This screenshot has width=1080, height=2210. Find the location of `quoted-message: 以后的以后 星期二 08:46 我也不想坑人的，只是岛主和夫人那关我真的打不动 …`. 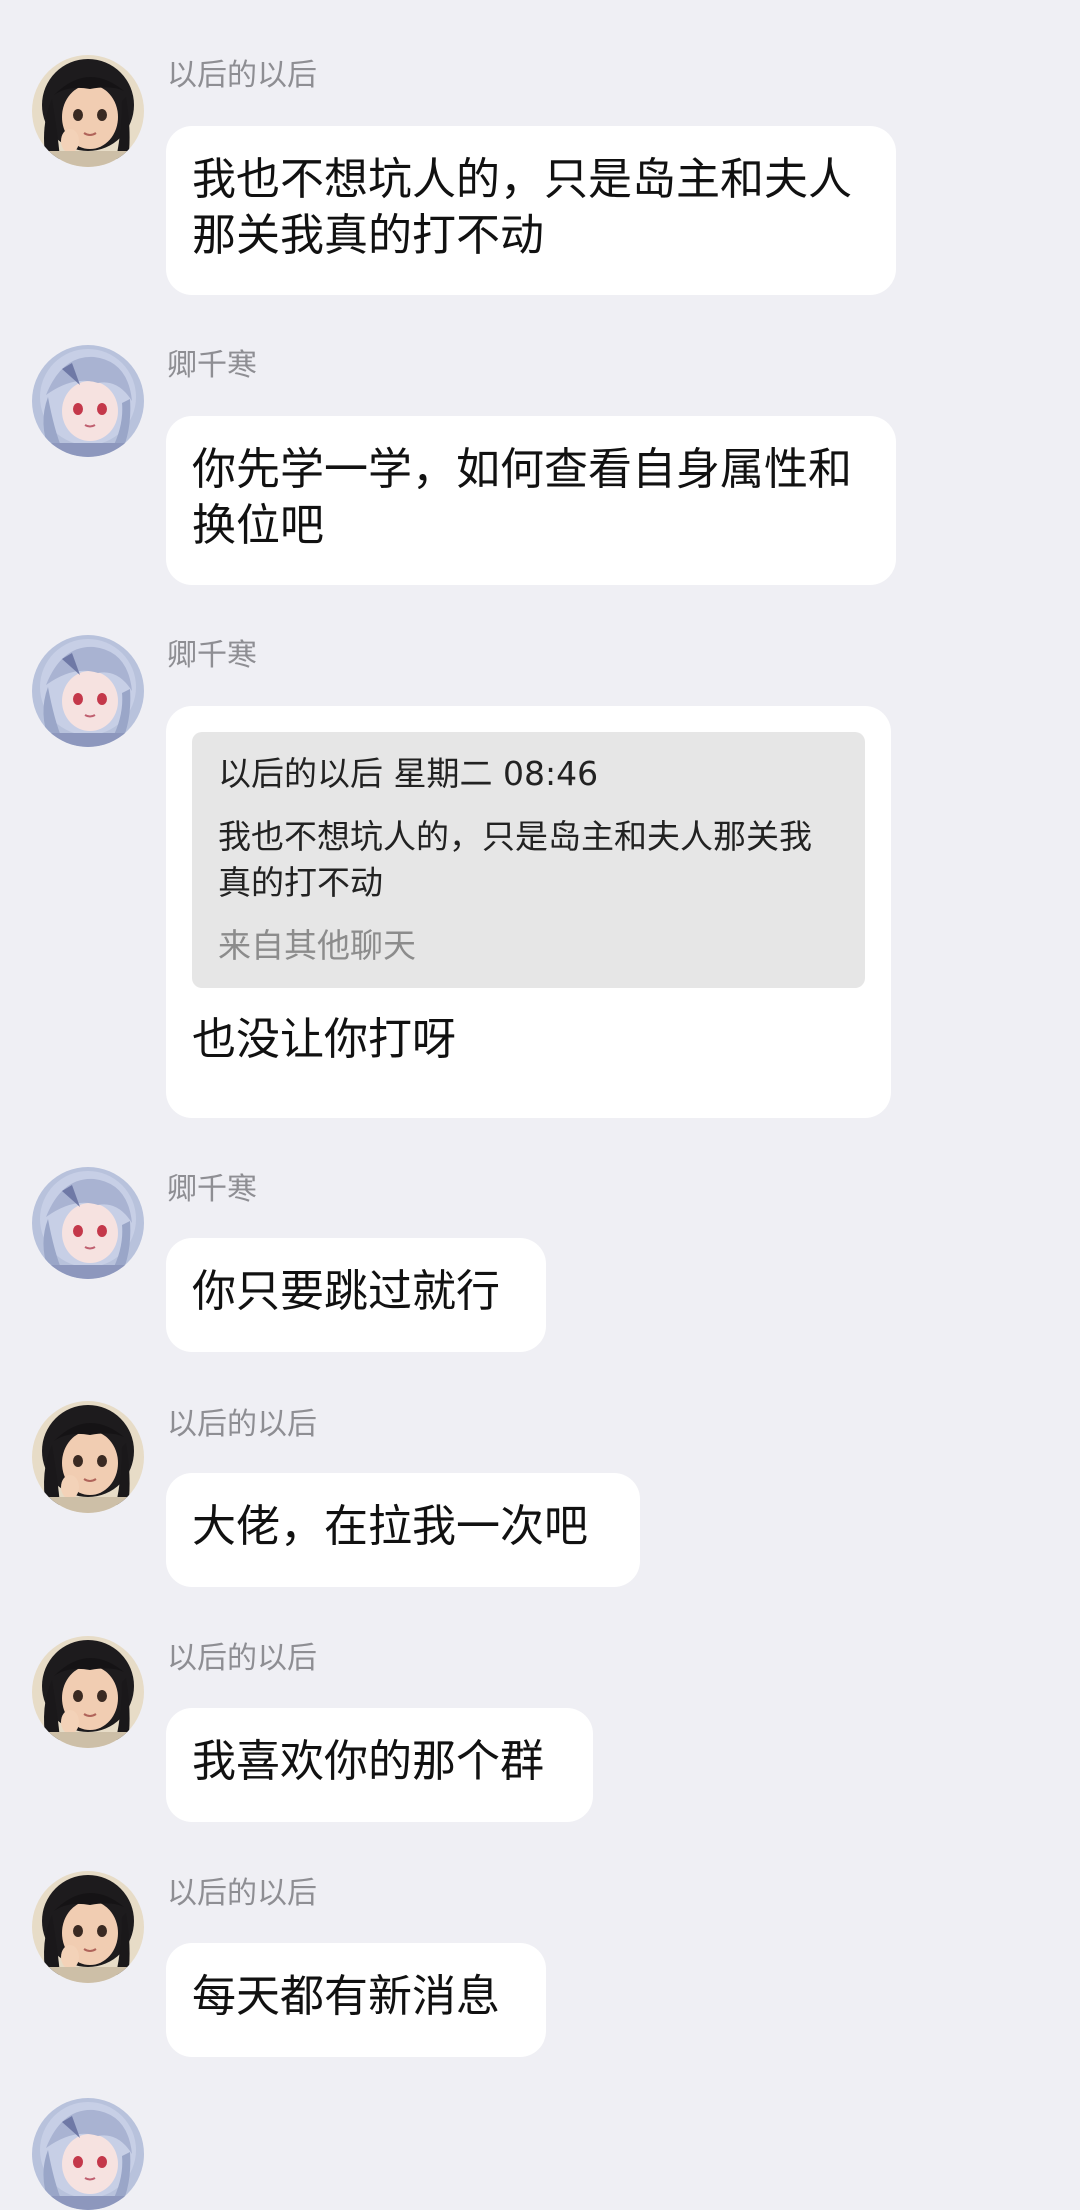

quoted-message: 以后的以后 星期二 08:46 我也不想坑人的，只是岛主和夫人那关我真的打不动 … is located at coordinates (528, 860).